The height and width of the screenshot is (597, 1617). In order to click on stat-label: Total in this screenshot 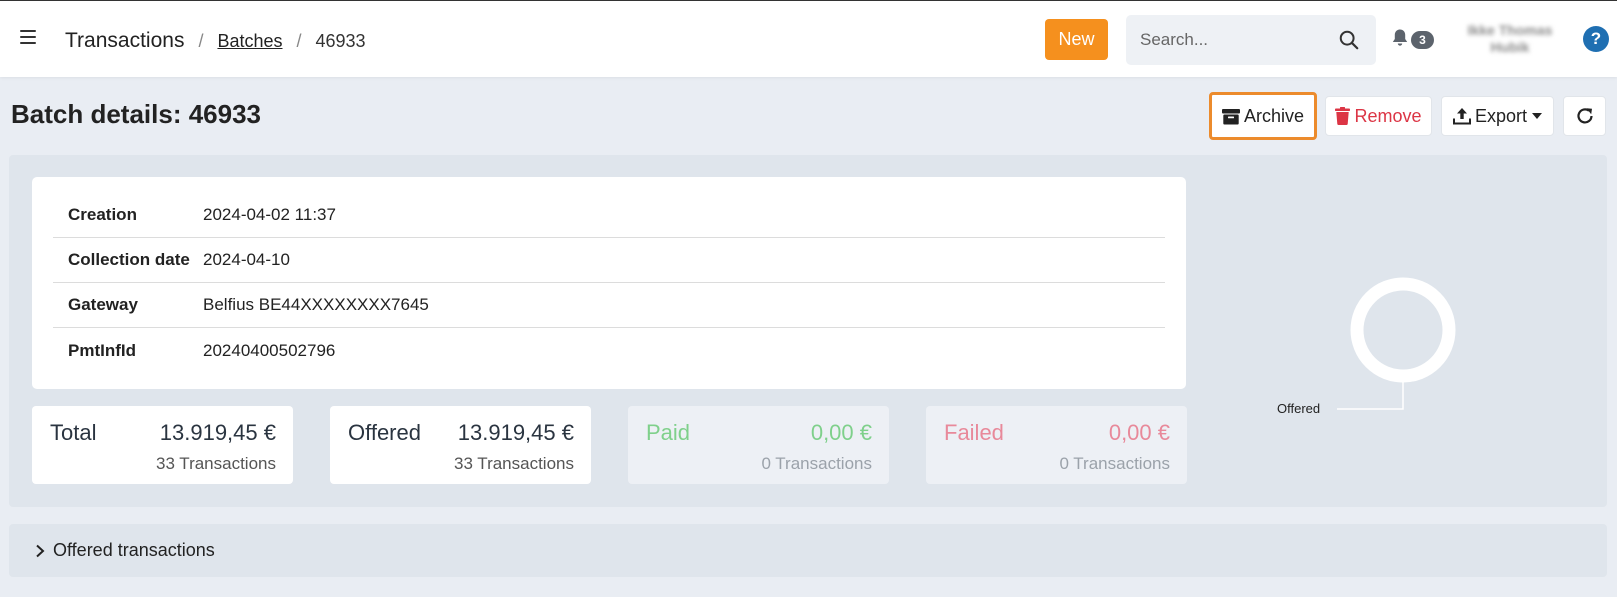, I will do `click(73, 432)`.